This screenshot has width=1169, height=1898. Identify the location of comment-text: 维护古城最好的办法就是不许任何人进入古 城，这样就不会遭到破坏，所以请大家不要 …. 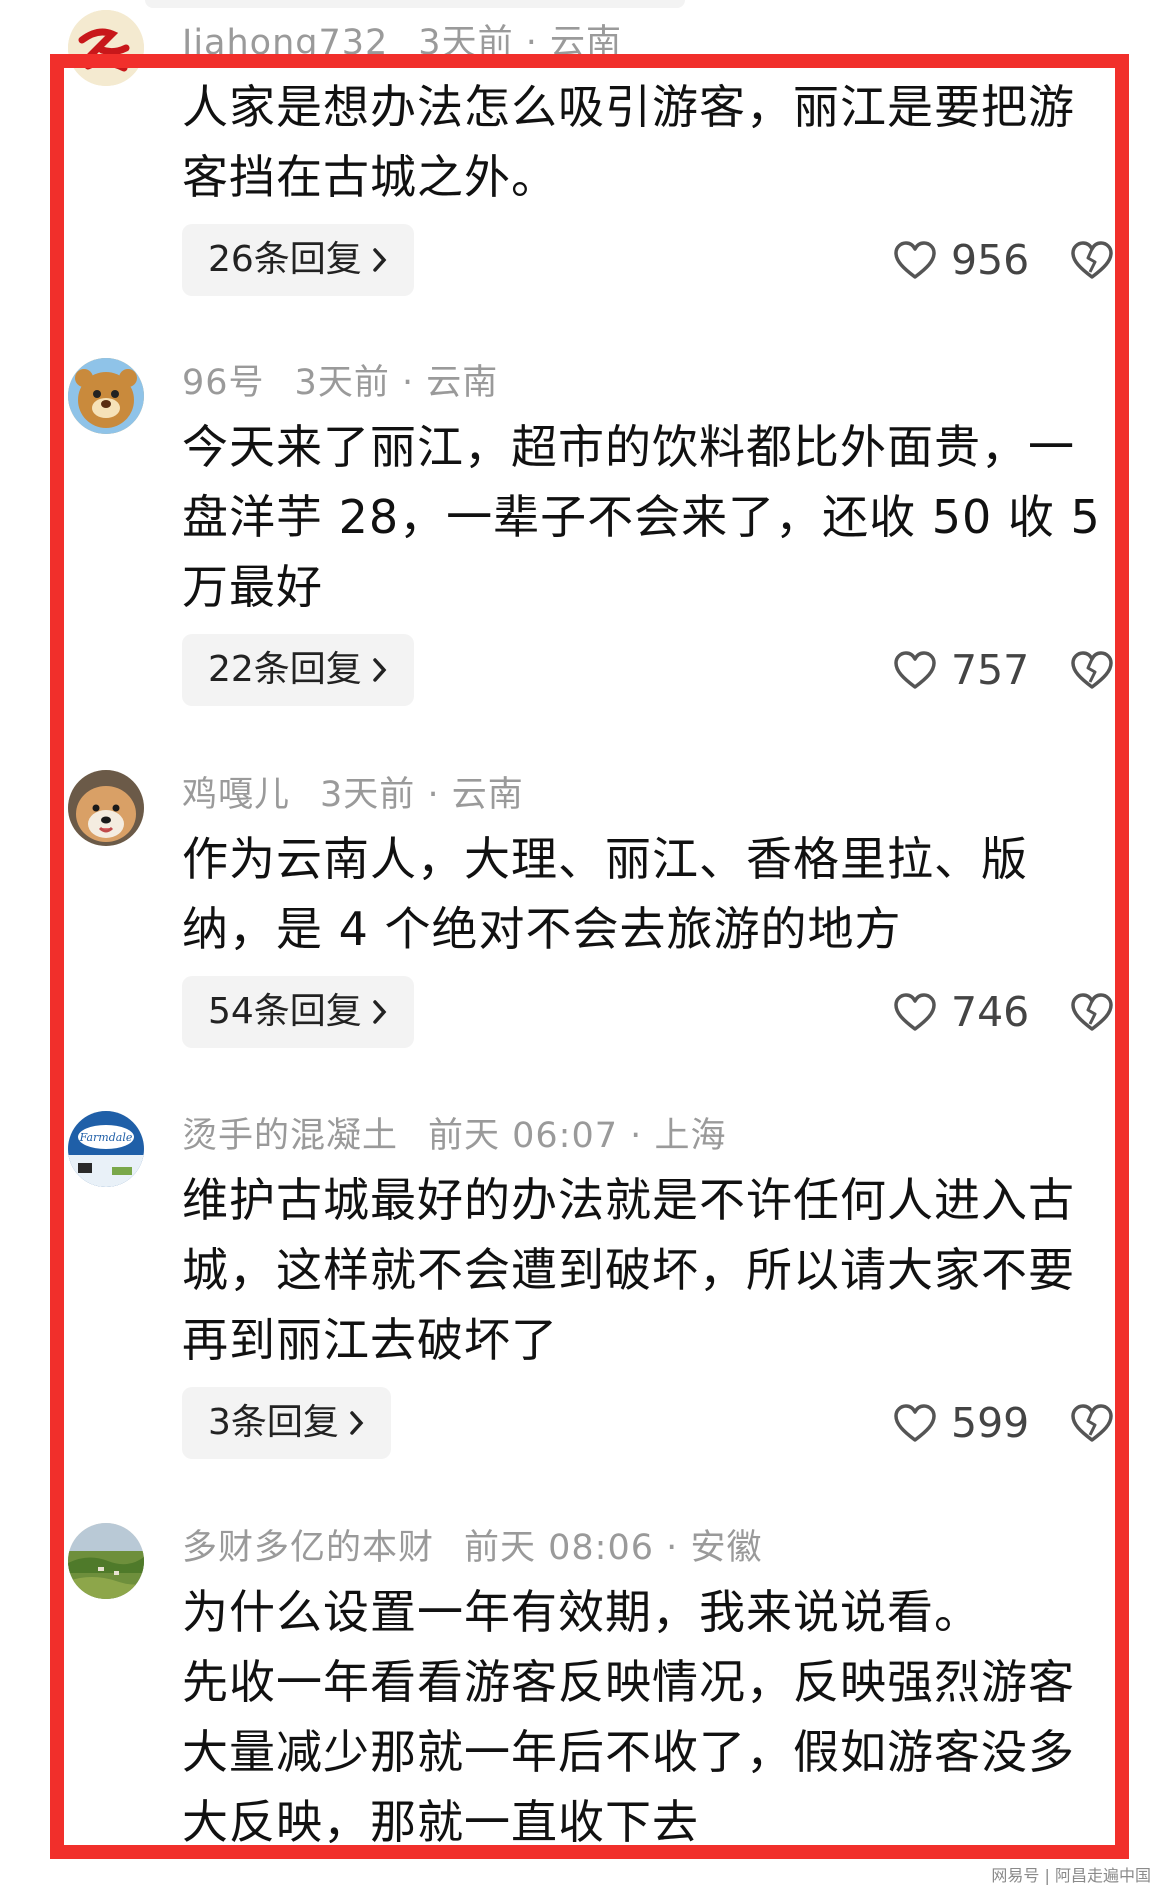
(628, 1270).